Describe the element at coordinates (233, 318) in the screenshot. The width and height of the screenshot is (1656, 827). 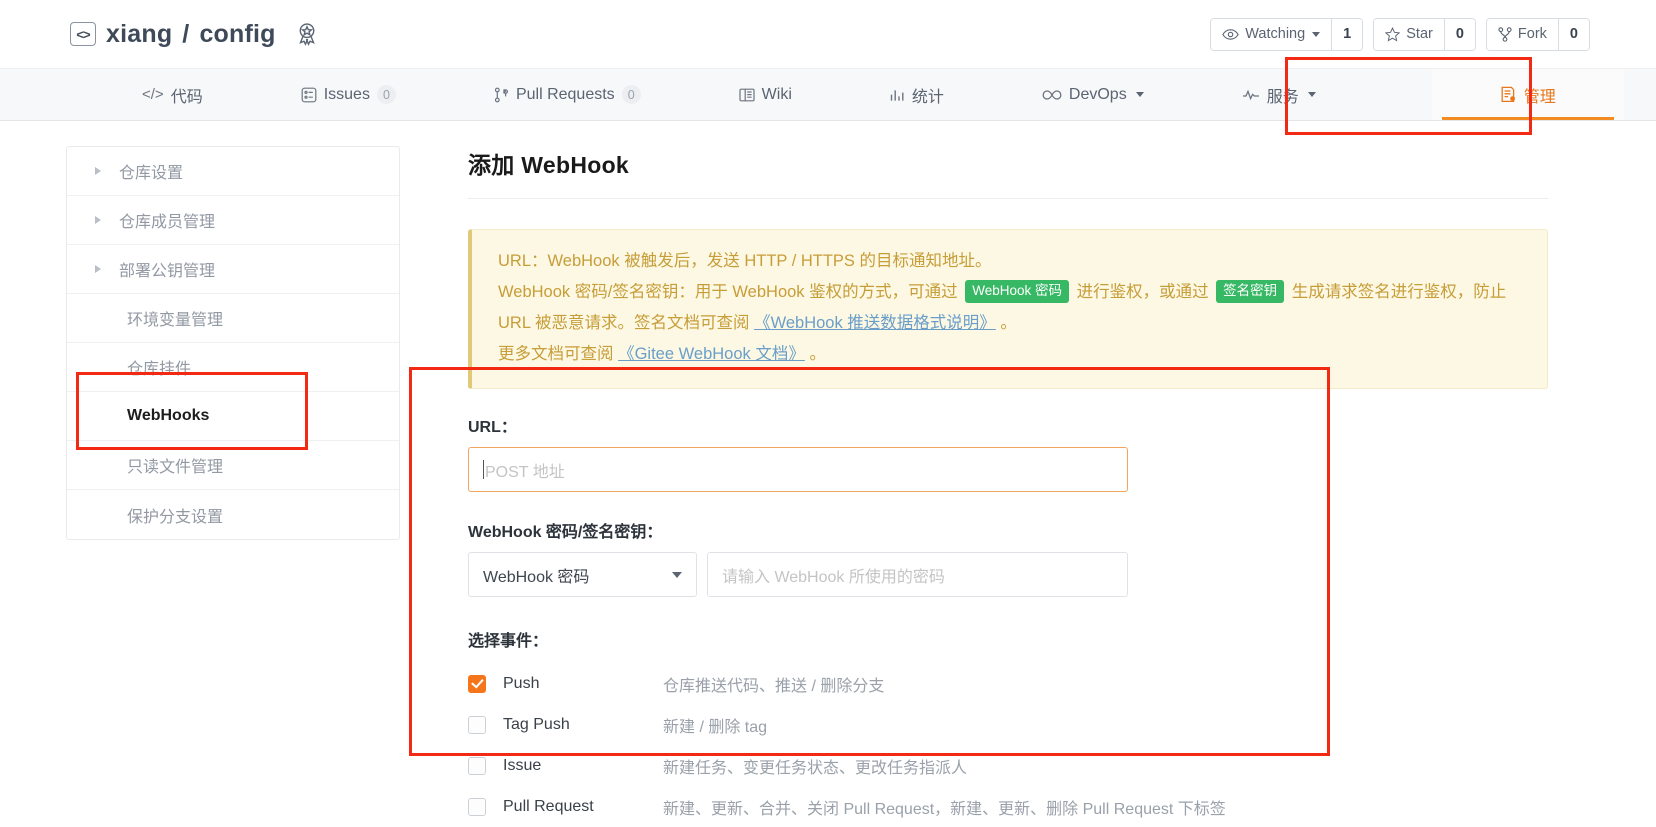
I see `sidebar-item-env-variables: 环境变量管理` at that location.